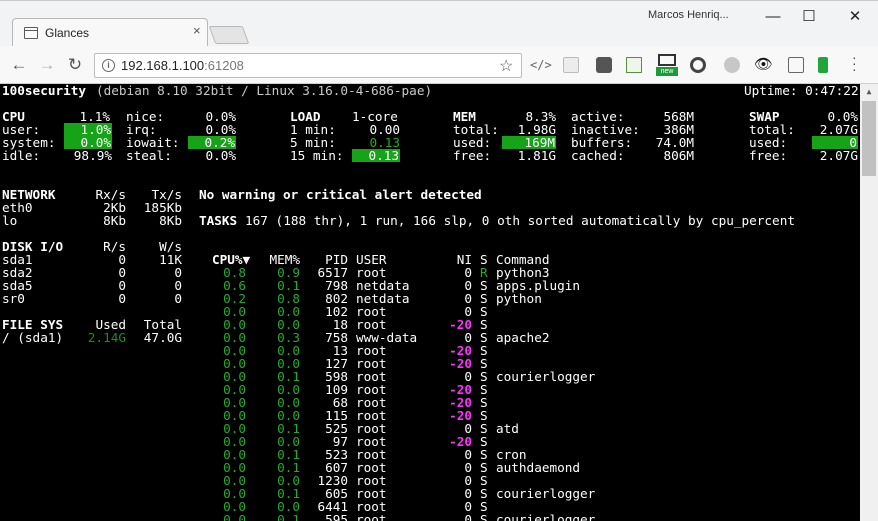  I want to click on load-15min-value: 0.13, so click(376, 155).